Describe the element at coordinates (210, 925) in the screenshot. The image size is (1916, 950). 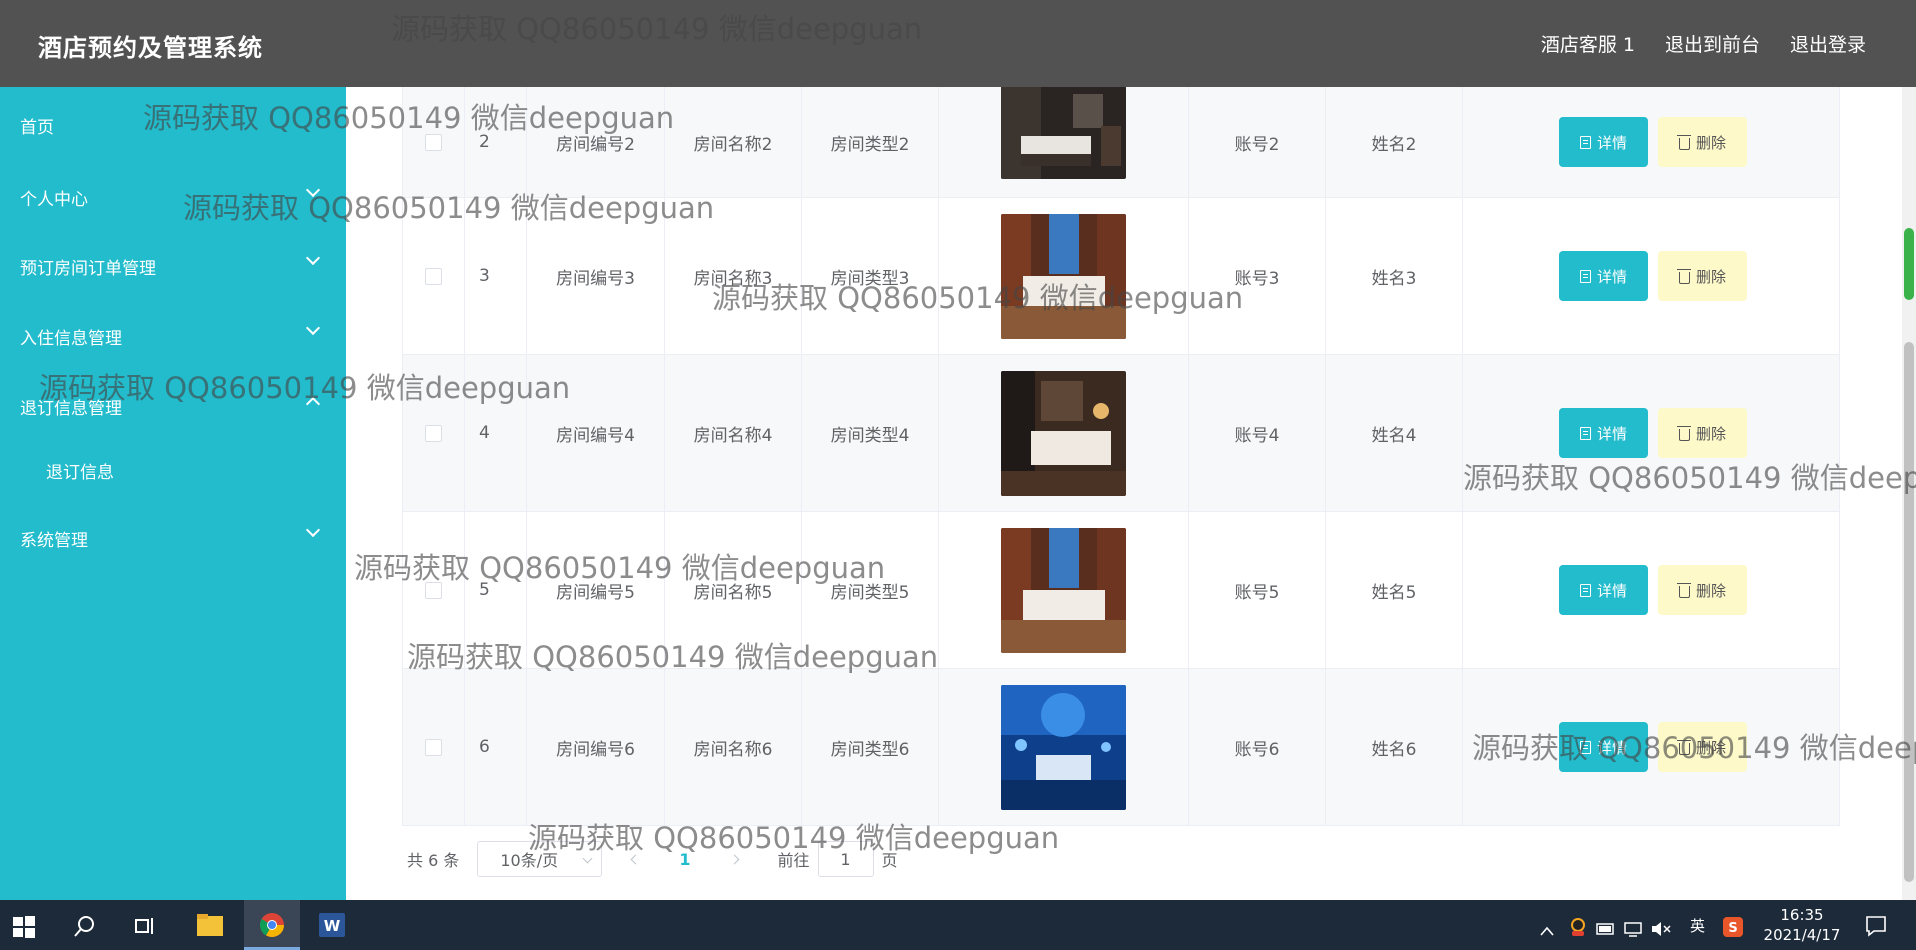
I see `file-explorer-icon` at that location.